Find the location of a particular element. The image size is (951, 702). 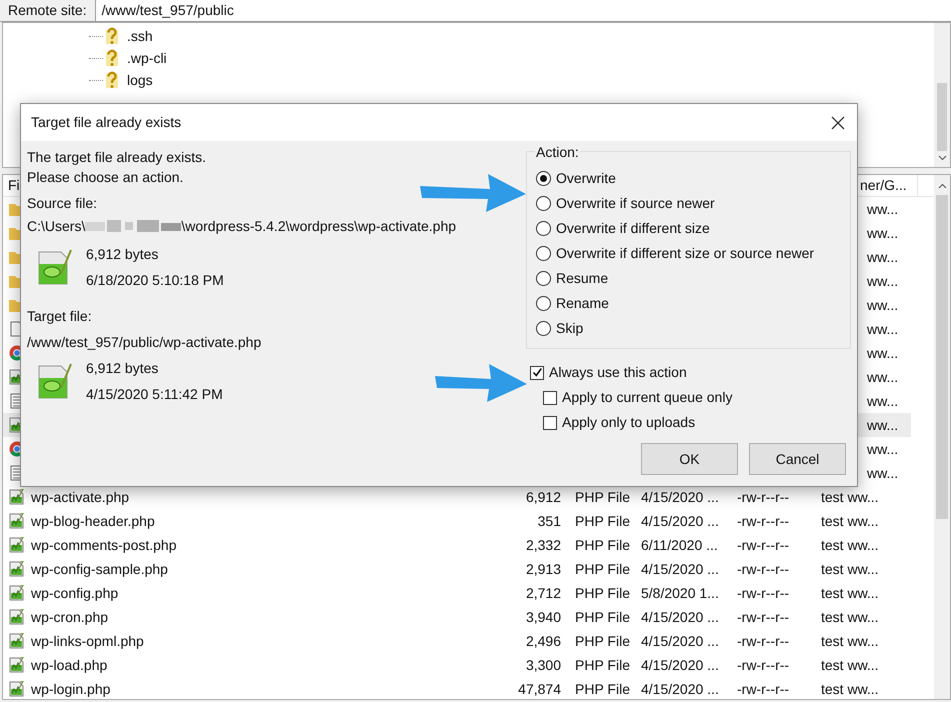

dialog-title: Target file already exists is located at coordinates (106, 122).